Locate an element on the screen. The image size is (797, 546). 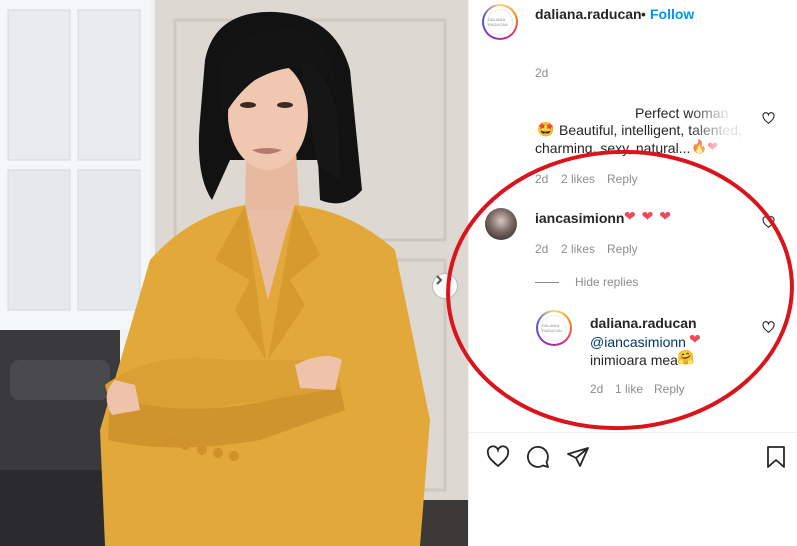
reply-text: inimioara mea is located at coordinates (634, 360).